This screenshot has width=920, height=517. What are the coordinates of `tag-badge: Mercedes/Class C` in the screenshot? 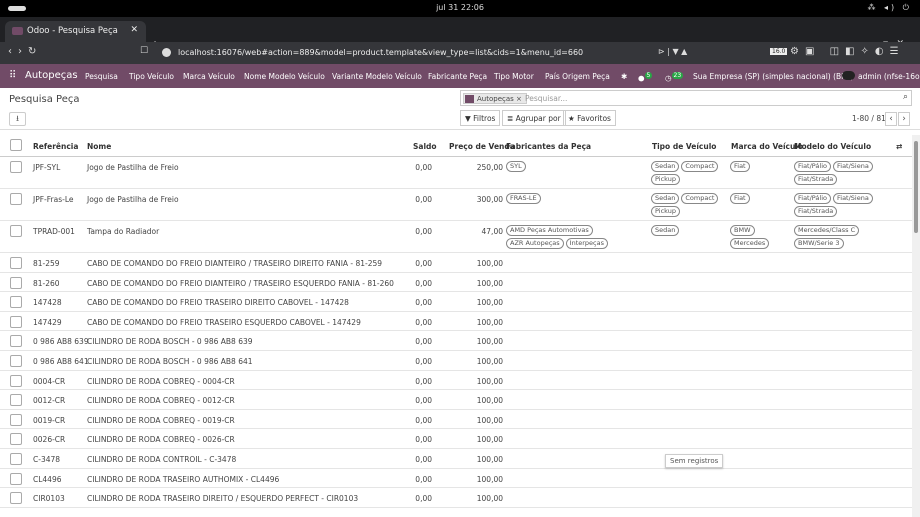 It's located at (827, 230).